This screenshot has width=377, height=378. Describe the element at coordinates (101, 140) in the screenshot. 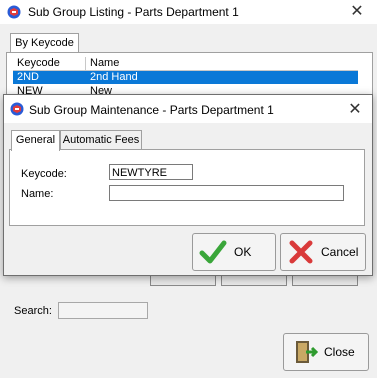

I see `tab-automatic-fees: Automatic Fees` at that location.